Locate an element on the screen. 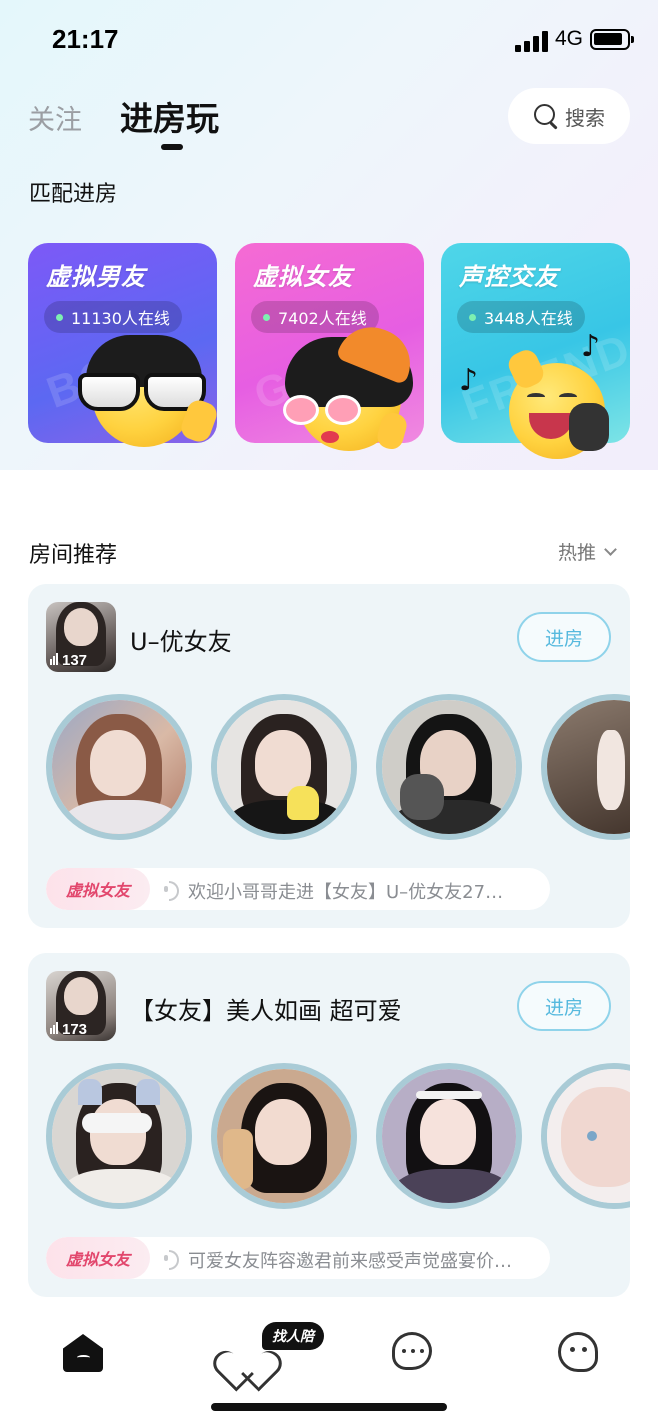 The height and width of the screenshot is (1425, 658). room-avatar: 173 is located at coordinates (81, 1006).